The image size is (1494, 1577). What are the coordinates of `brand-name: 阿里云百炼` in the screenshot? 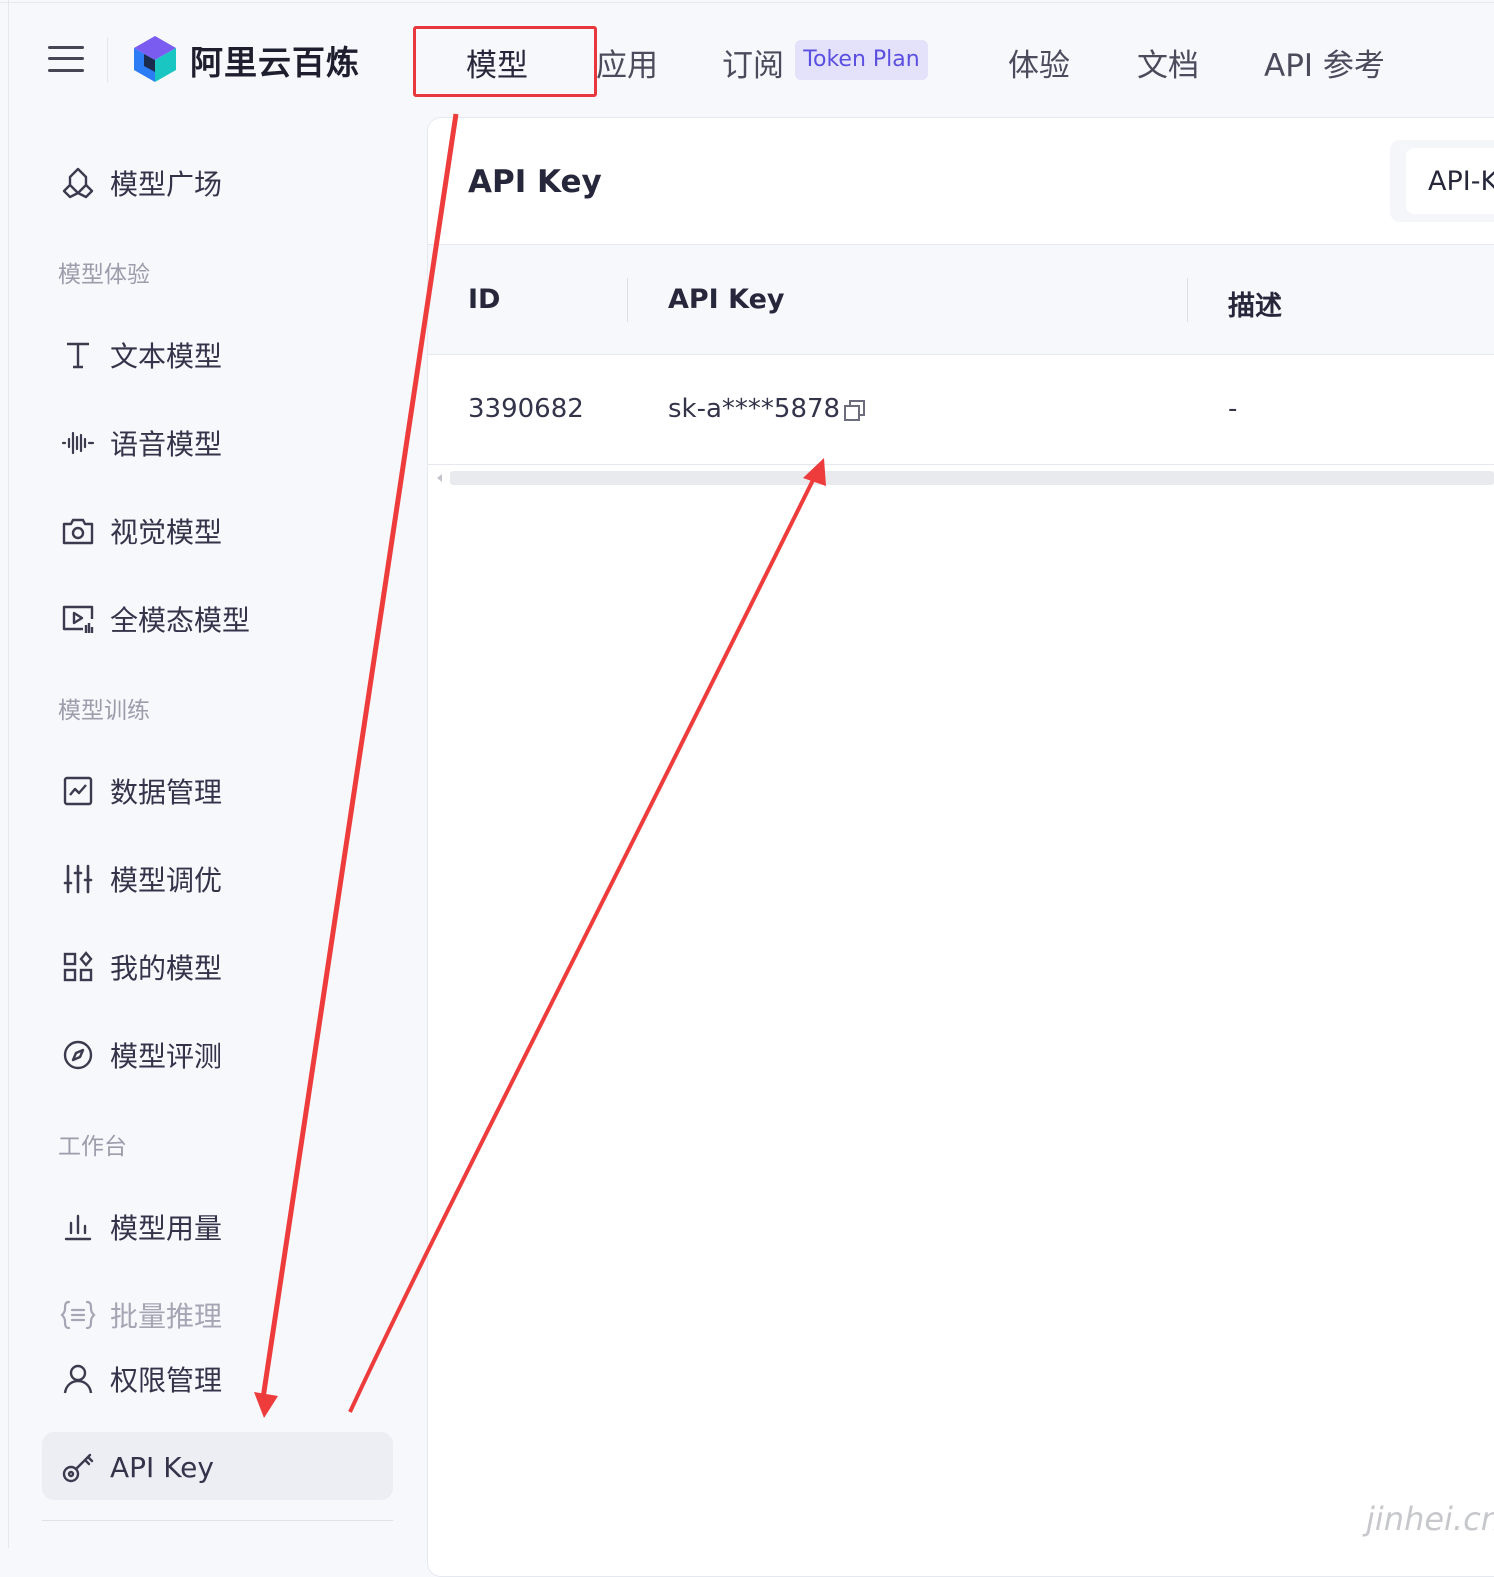 It's located at (275, 62).